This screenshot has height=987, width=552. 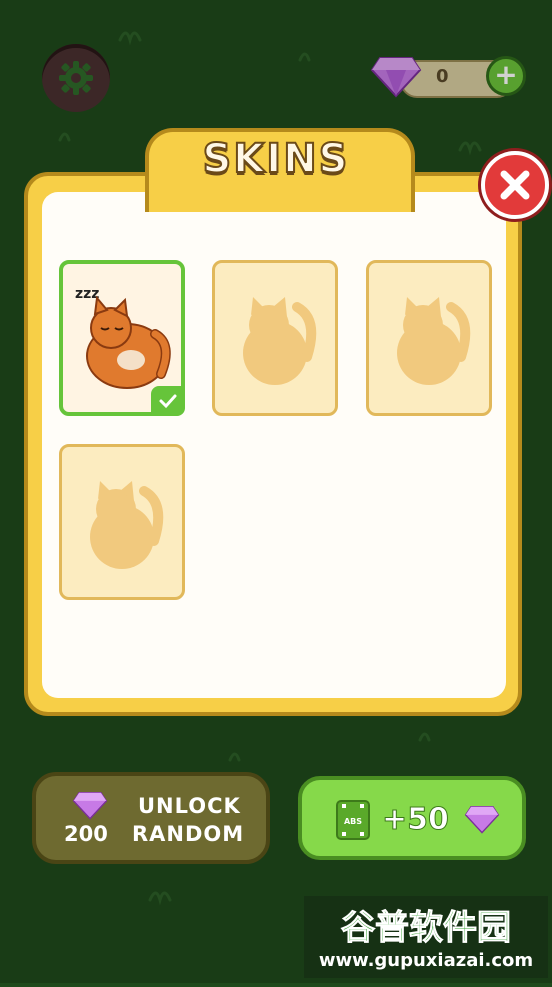 What do you see at coordinates (426, 928) in the screenshot?
I see `watermark-title: 谷普软件园` at bounding box center [426, 928].